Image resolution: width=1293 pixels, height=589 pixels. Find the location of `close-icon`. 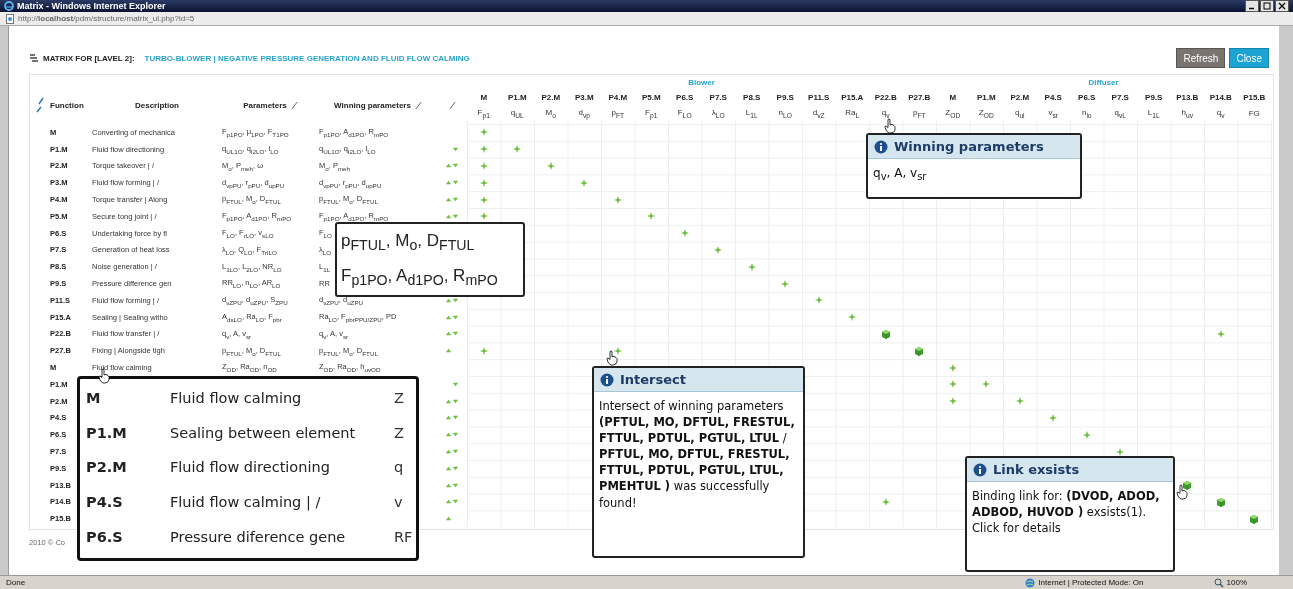

close-icon is located at coordinates (1282, 6).